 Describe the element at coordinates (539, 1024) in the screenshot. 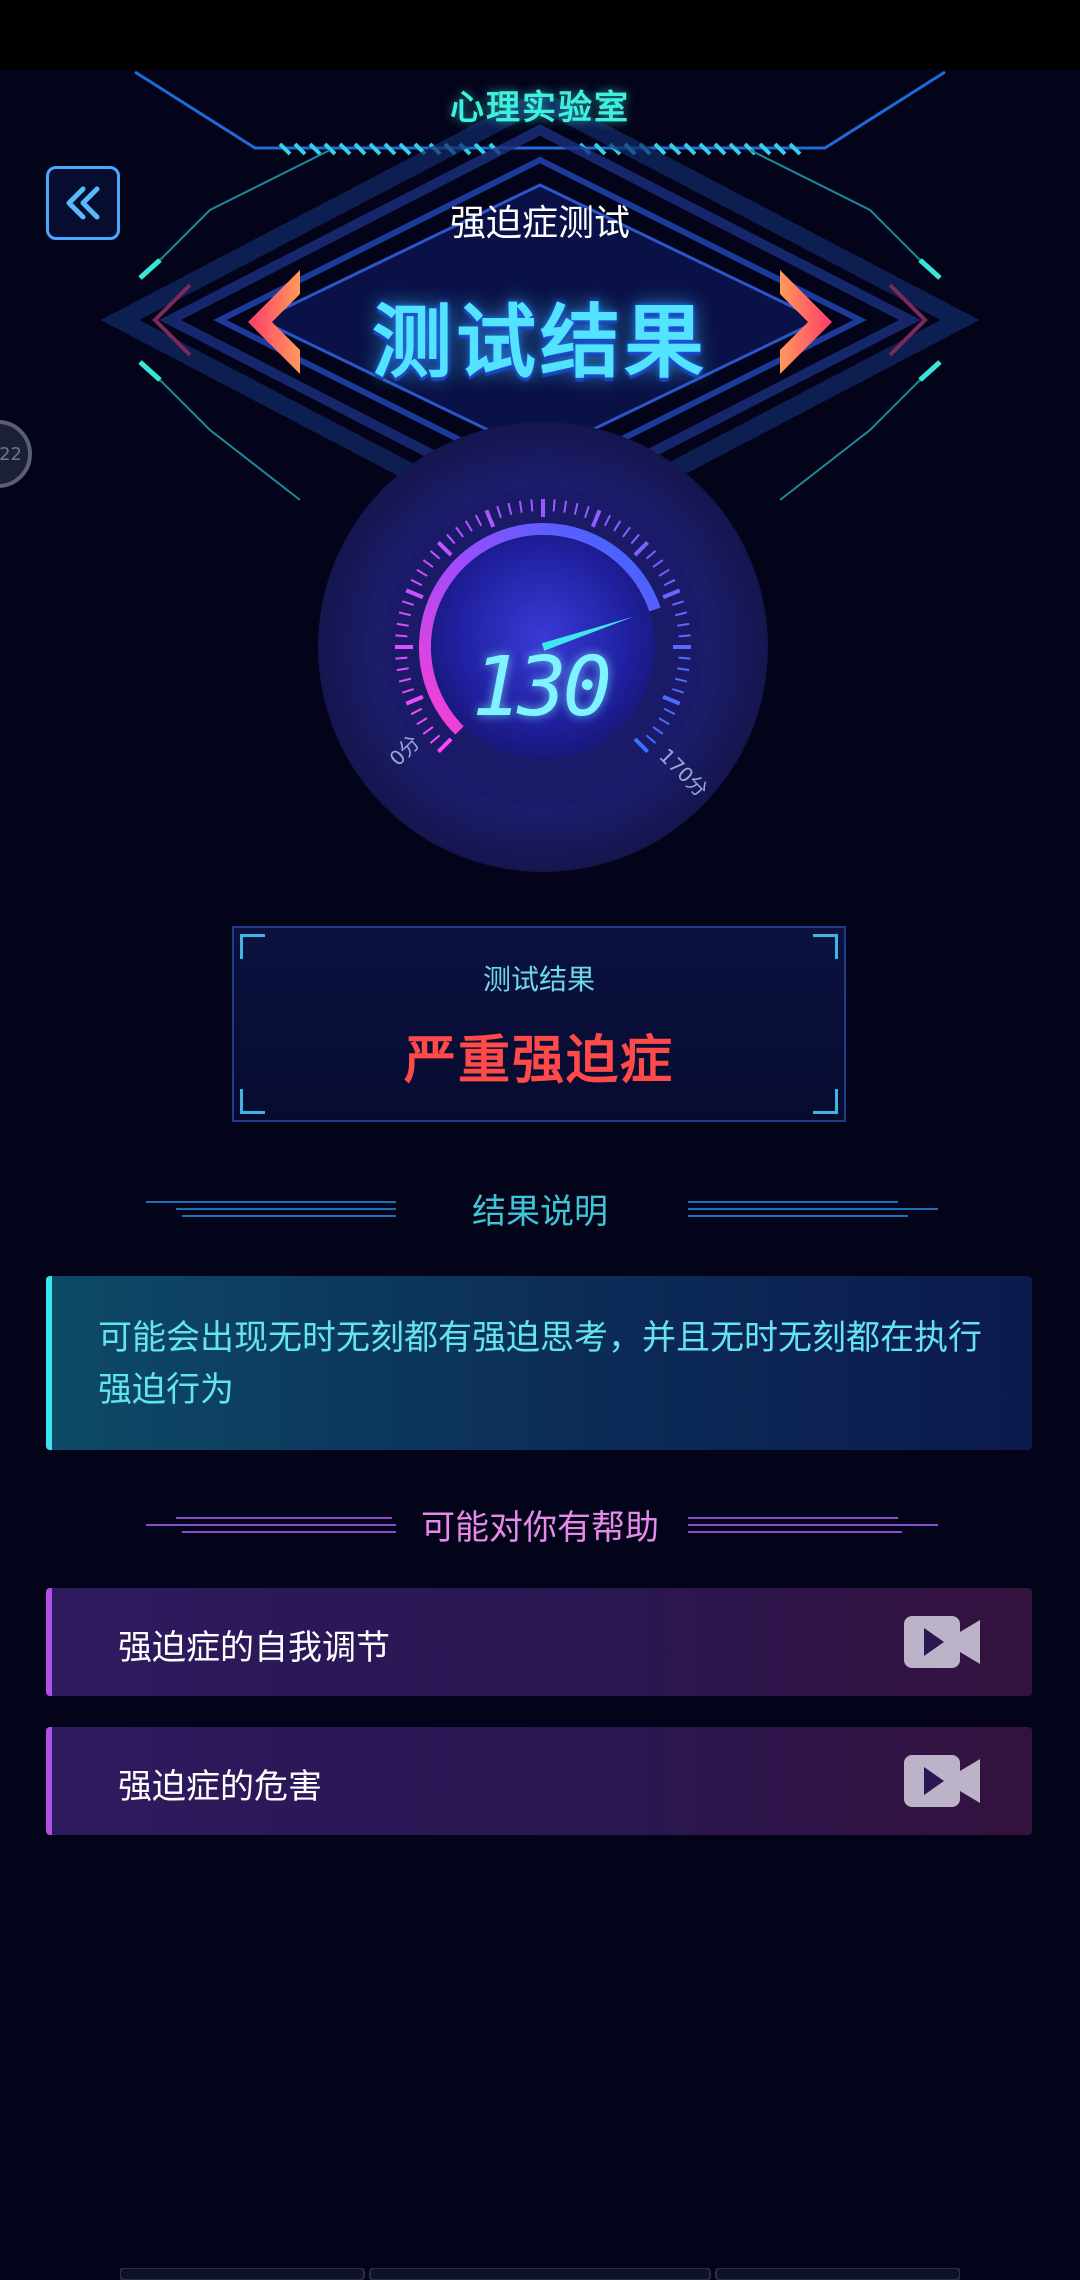

I see `result-box: 测试结果 严重强迫症` at that location.